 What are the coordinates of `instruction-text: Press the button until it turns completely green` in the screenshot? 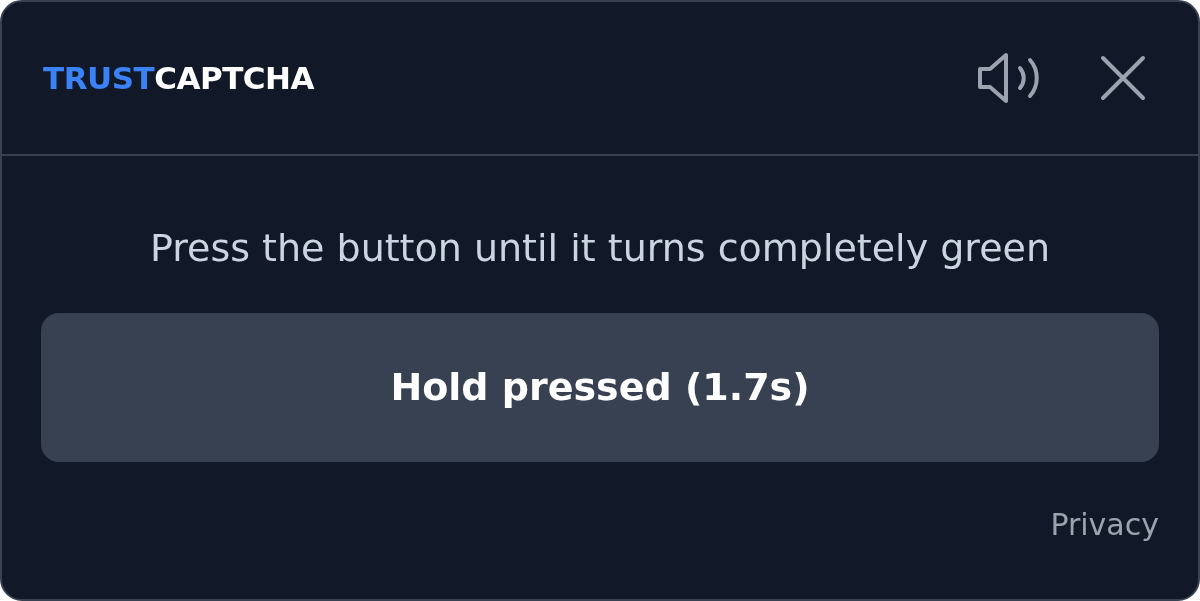 It's located at (600, 248).